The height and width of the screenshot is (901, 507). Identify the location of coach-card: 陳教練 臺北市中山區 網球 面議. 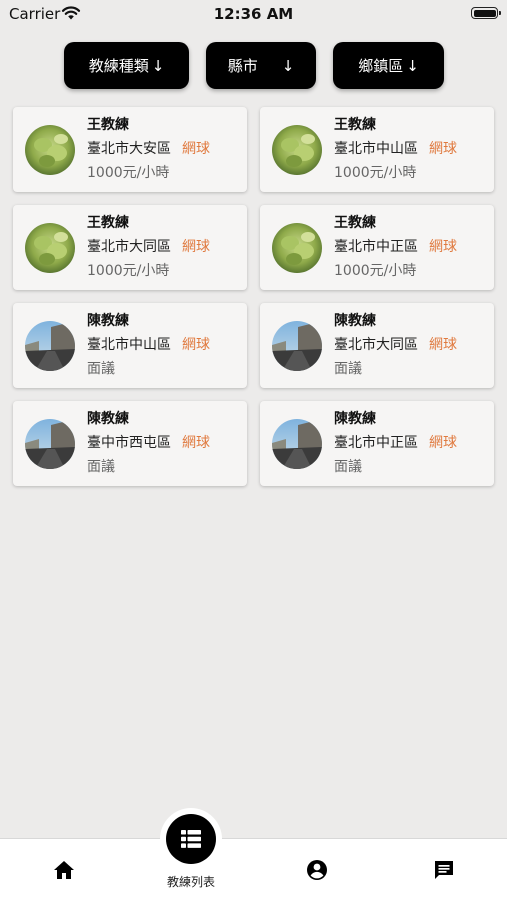
(130, 345).